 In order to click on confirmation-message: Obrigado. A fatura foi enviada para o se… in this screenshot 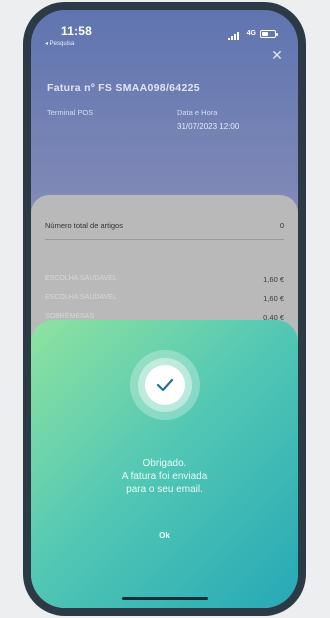, I will do `click(164, 476)`.